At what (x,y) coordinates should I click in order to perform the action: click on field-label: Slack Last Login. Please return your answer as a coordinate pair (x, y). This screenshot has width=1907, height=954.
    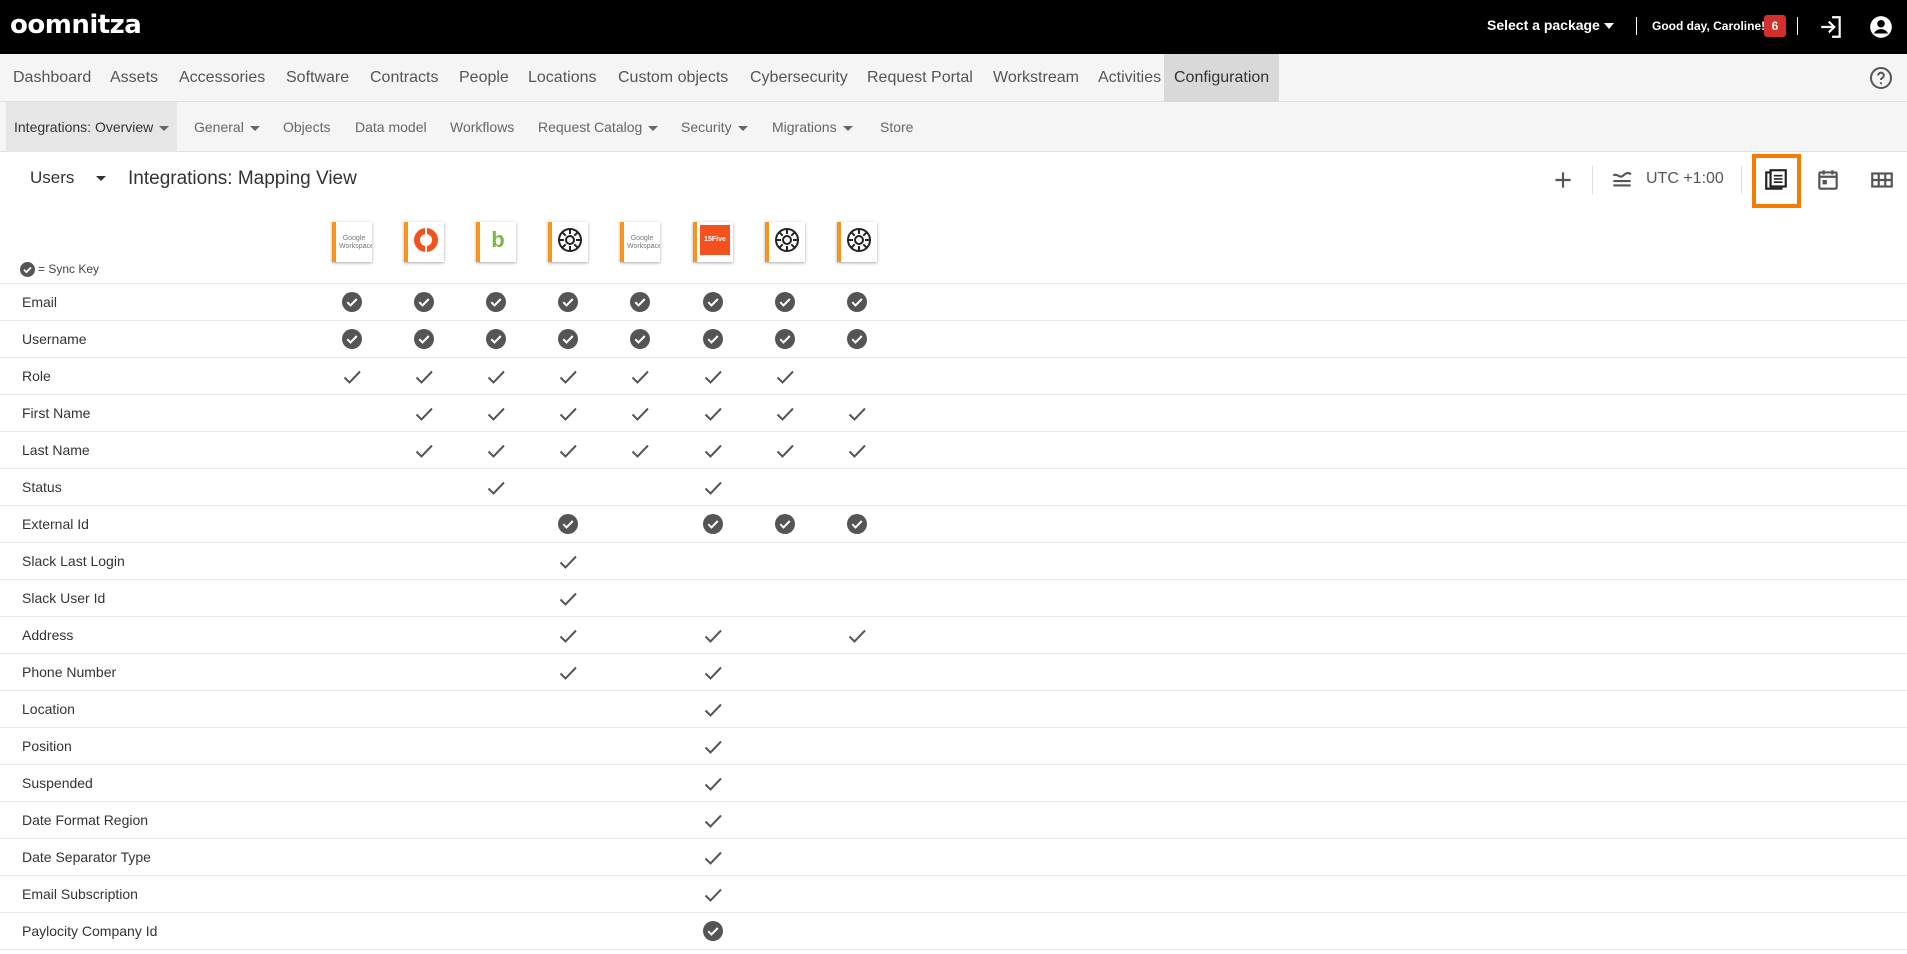
    Looking at the image, I should click on (73, 561).